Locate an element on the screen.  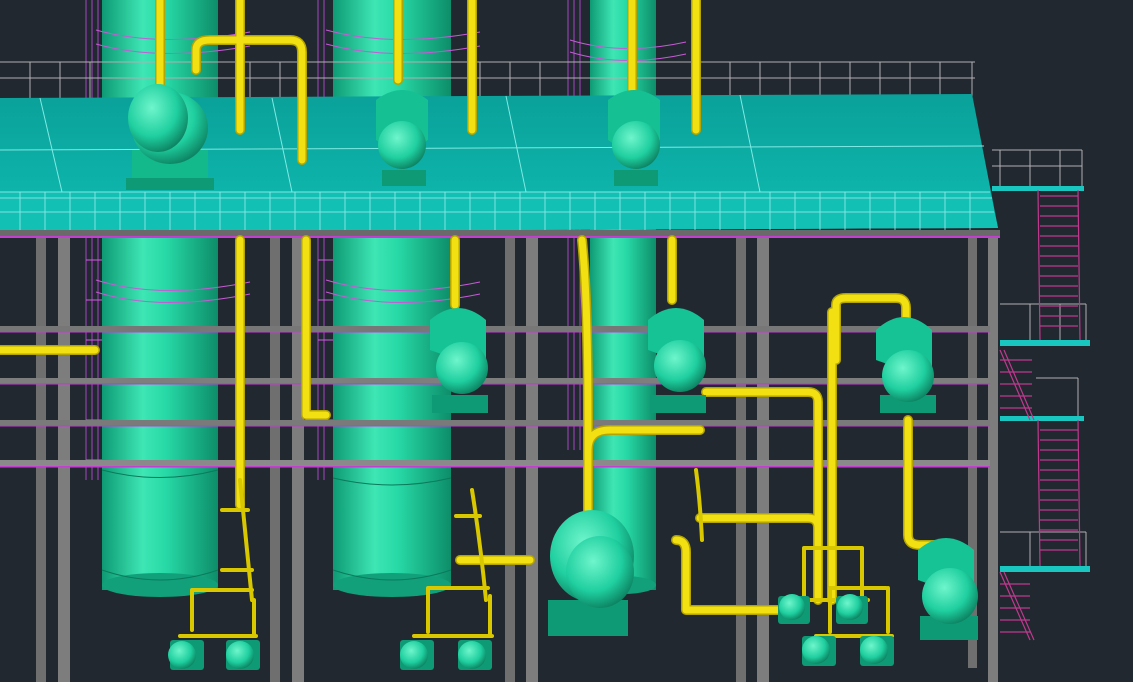
stairway is located at coordinates (1040, 415).